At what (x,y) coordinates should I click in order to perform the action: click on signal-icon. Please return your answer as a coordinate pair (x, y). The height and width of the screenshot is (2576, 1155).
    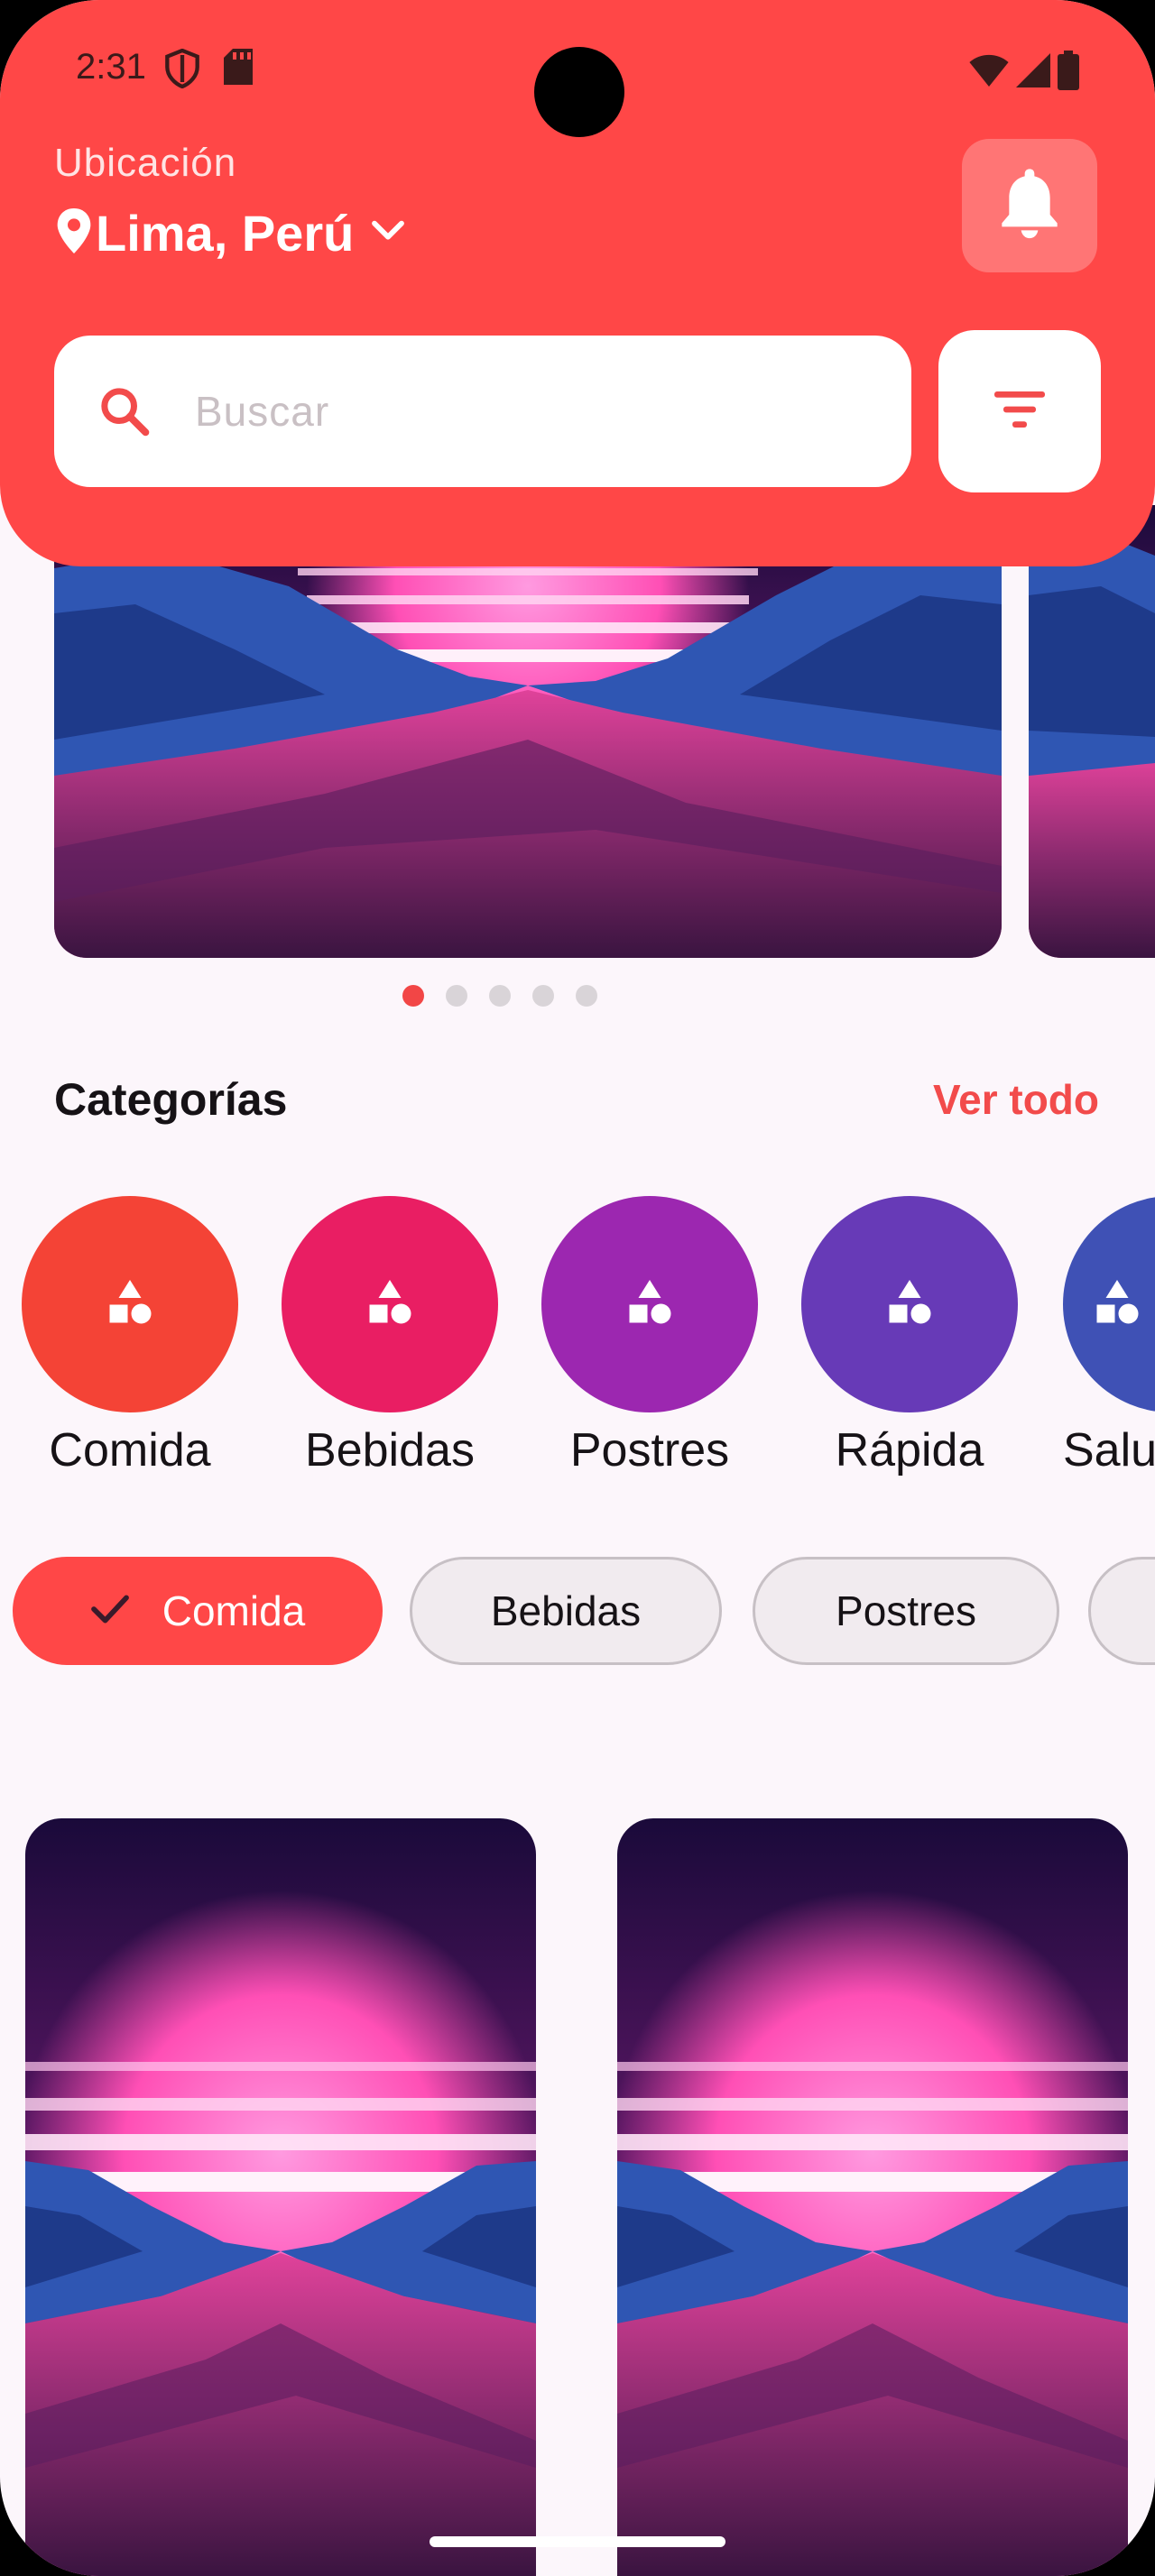
    Looking at the image, I should click on (1033, 73).